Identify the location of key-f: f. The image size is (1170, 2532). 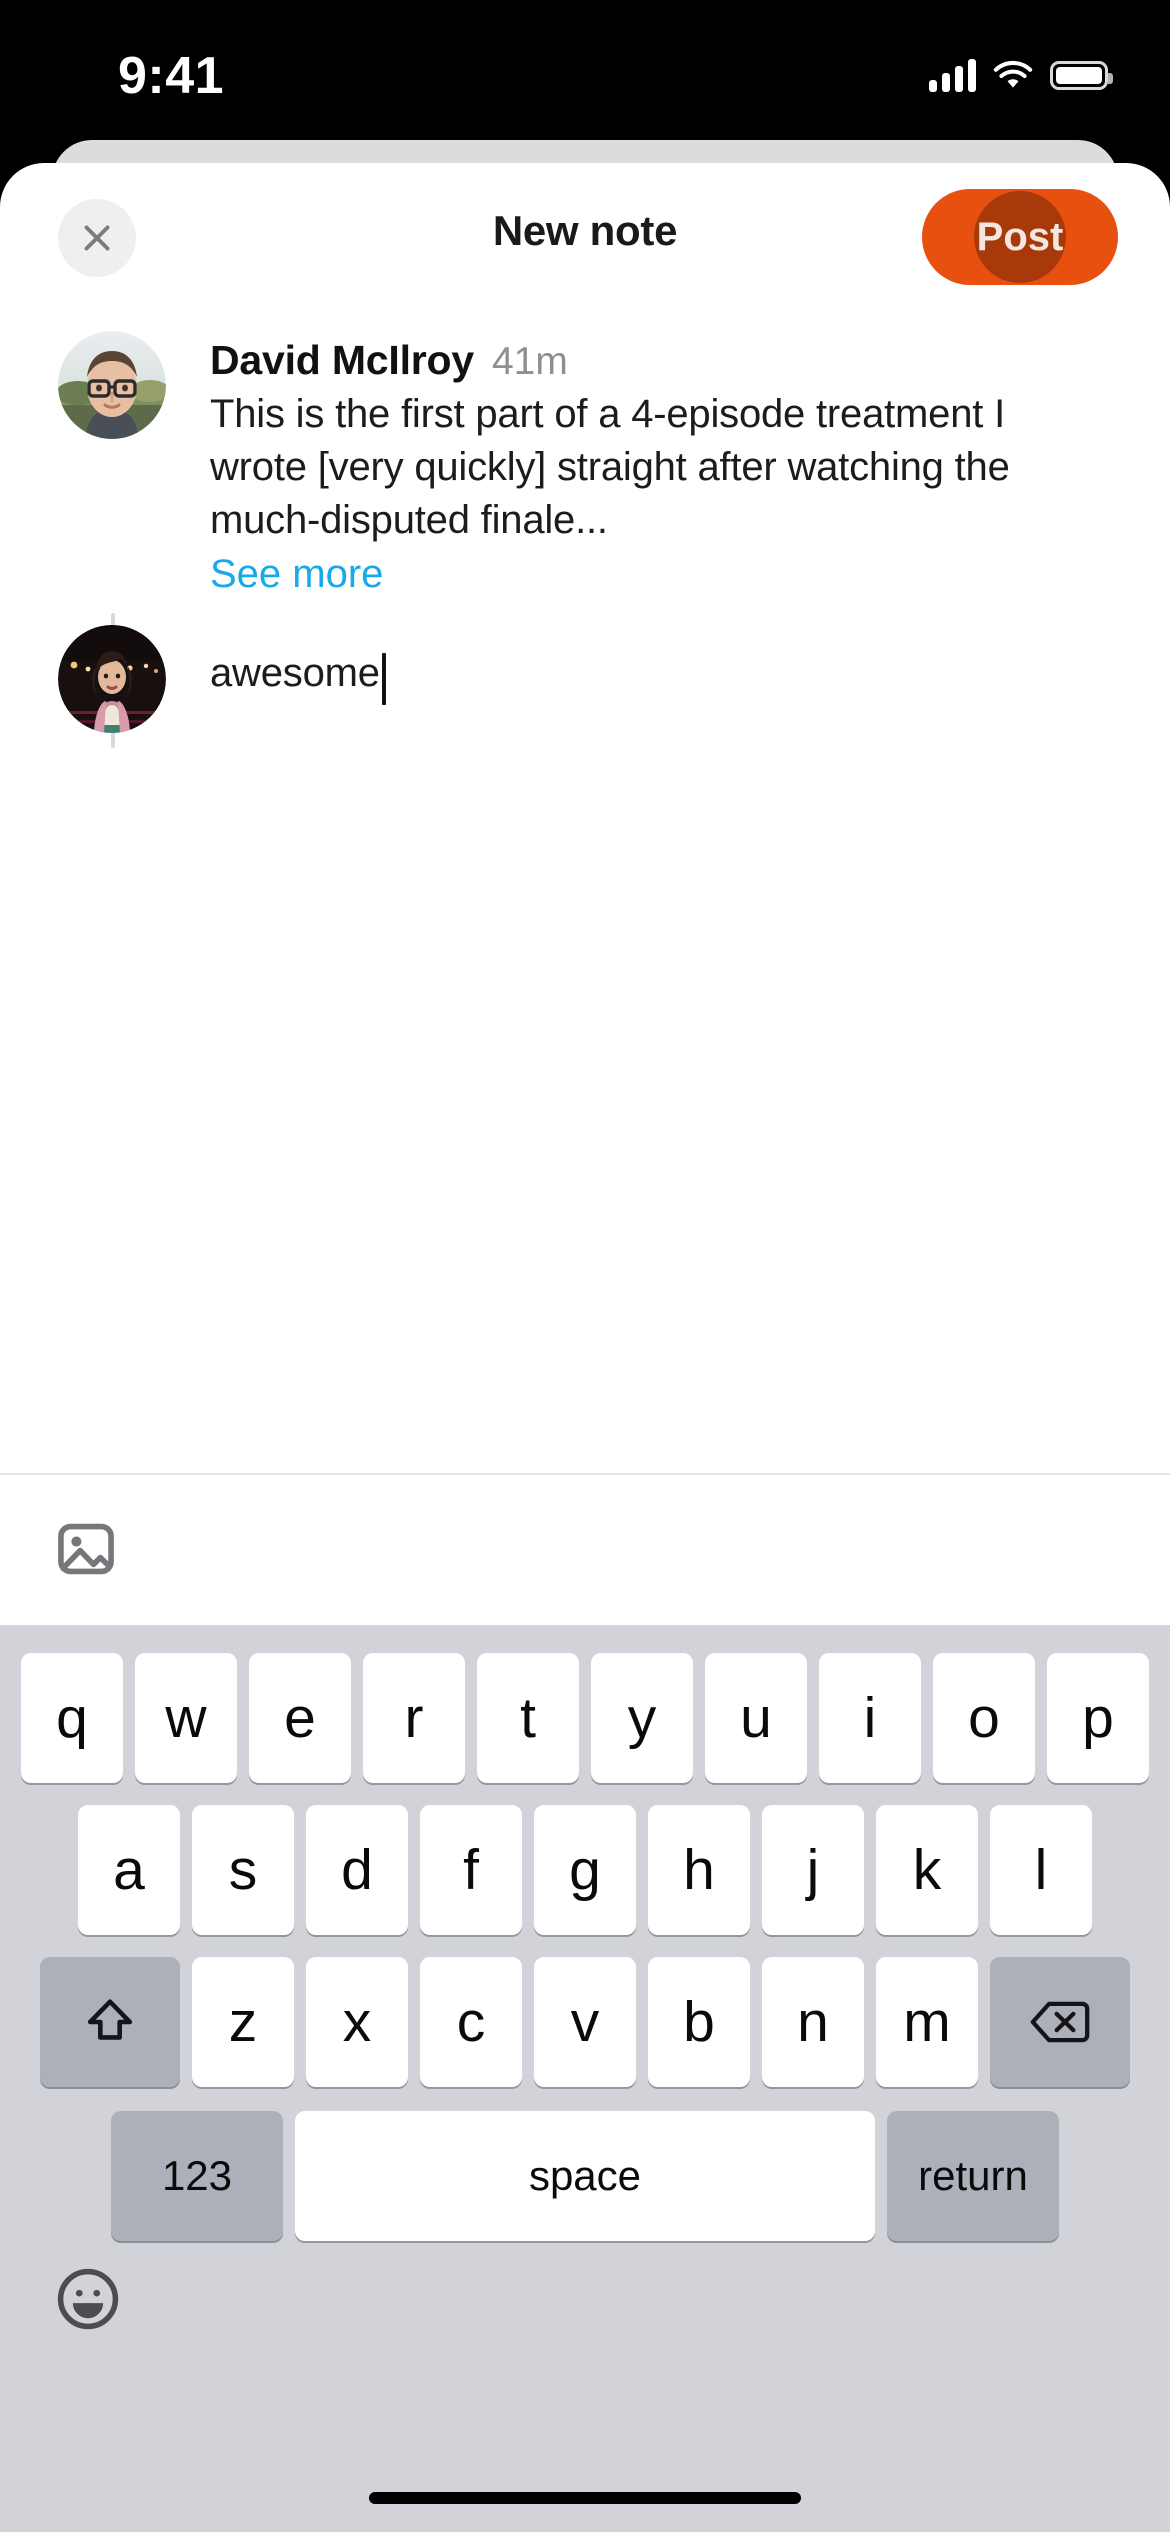
(471, 1870).